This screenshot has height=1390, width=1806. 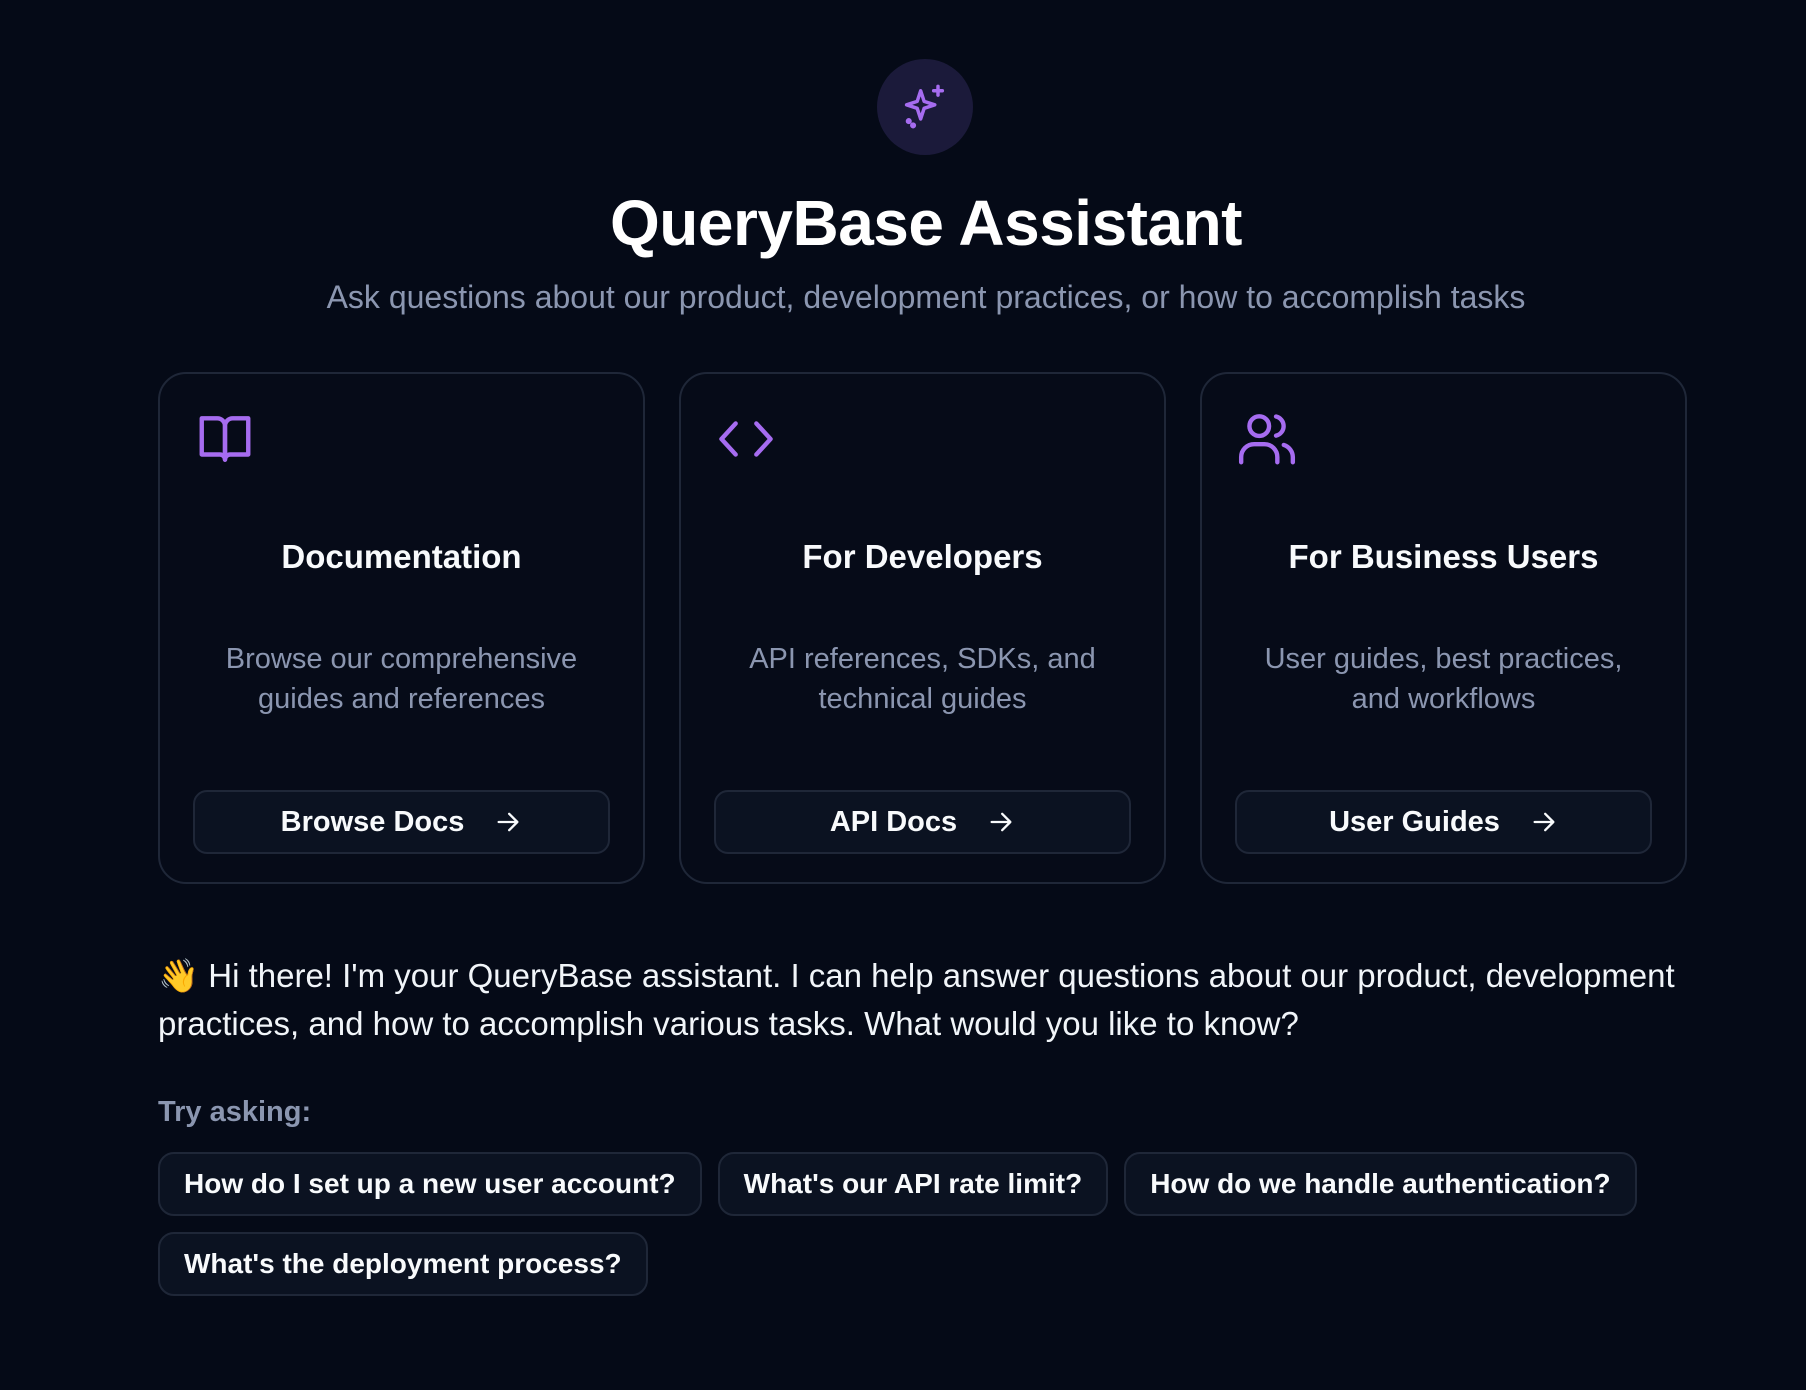 What do you see at coordinates (746, 439) in the screenshot?
I see `code-icon` at bounding box center [746, 439].